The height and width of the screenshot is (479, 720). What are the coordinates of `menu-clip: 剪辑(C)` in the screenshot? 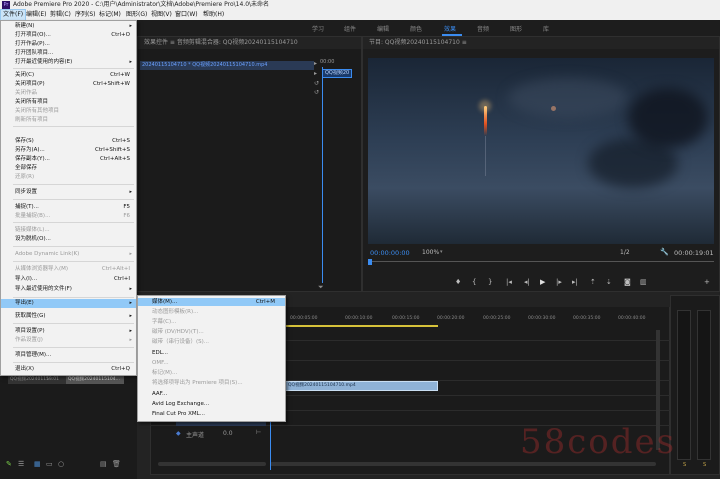 It's located at (60, 15).